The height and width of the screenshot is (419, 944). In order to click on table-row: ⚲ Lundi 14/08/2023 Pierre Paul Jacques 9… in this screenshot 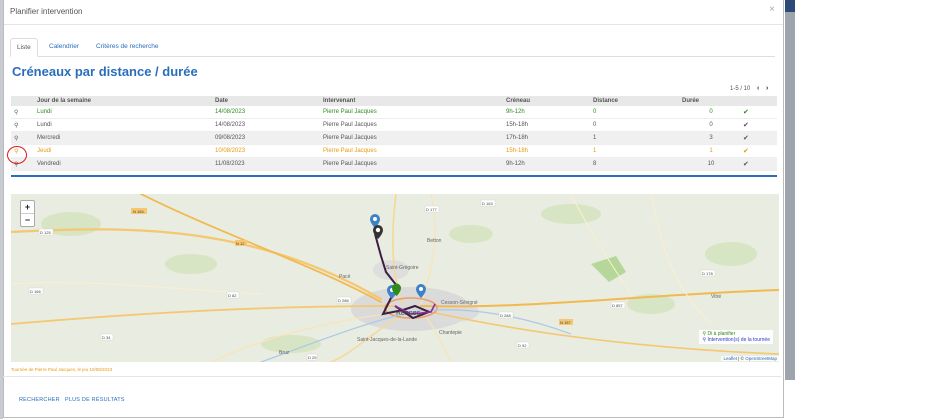, I will do `click(394, 112)`.